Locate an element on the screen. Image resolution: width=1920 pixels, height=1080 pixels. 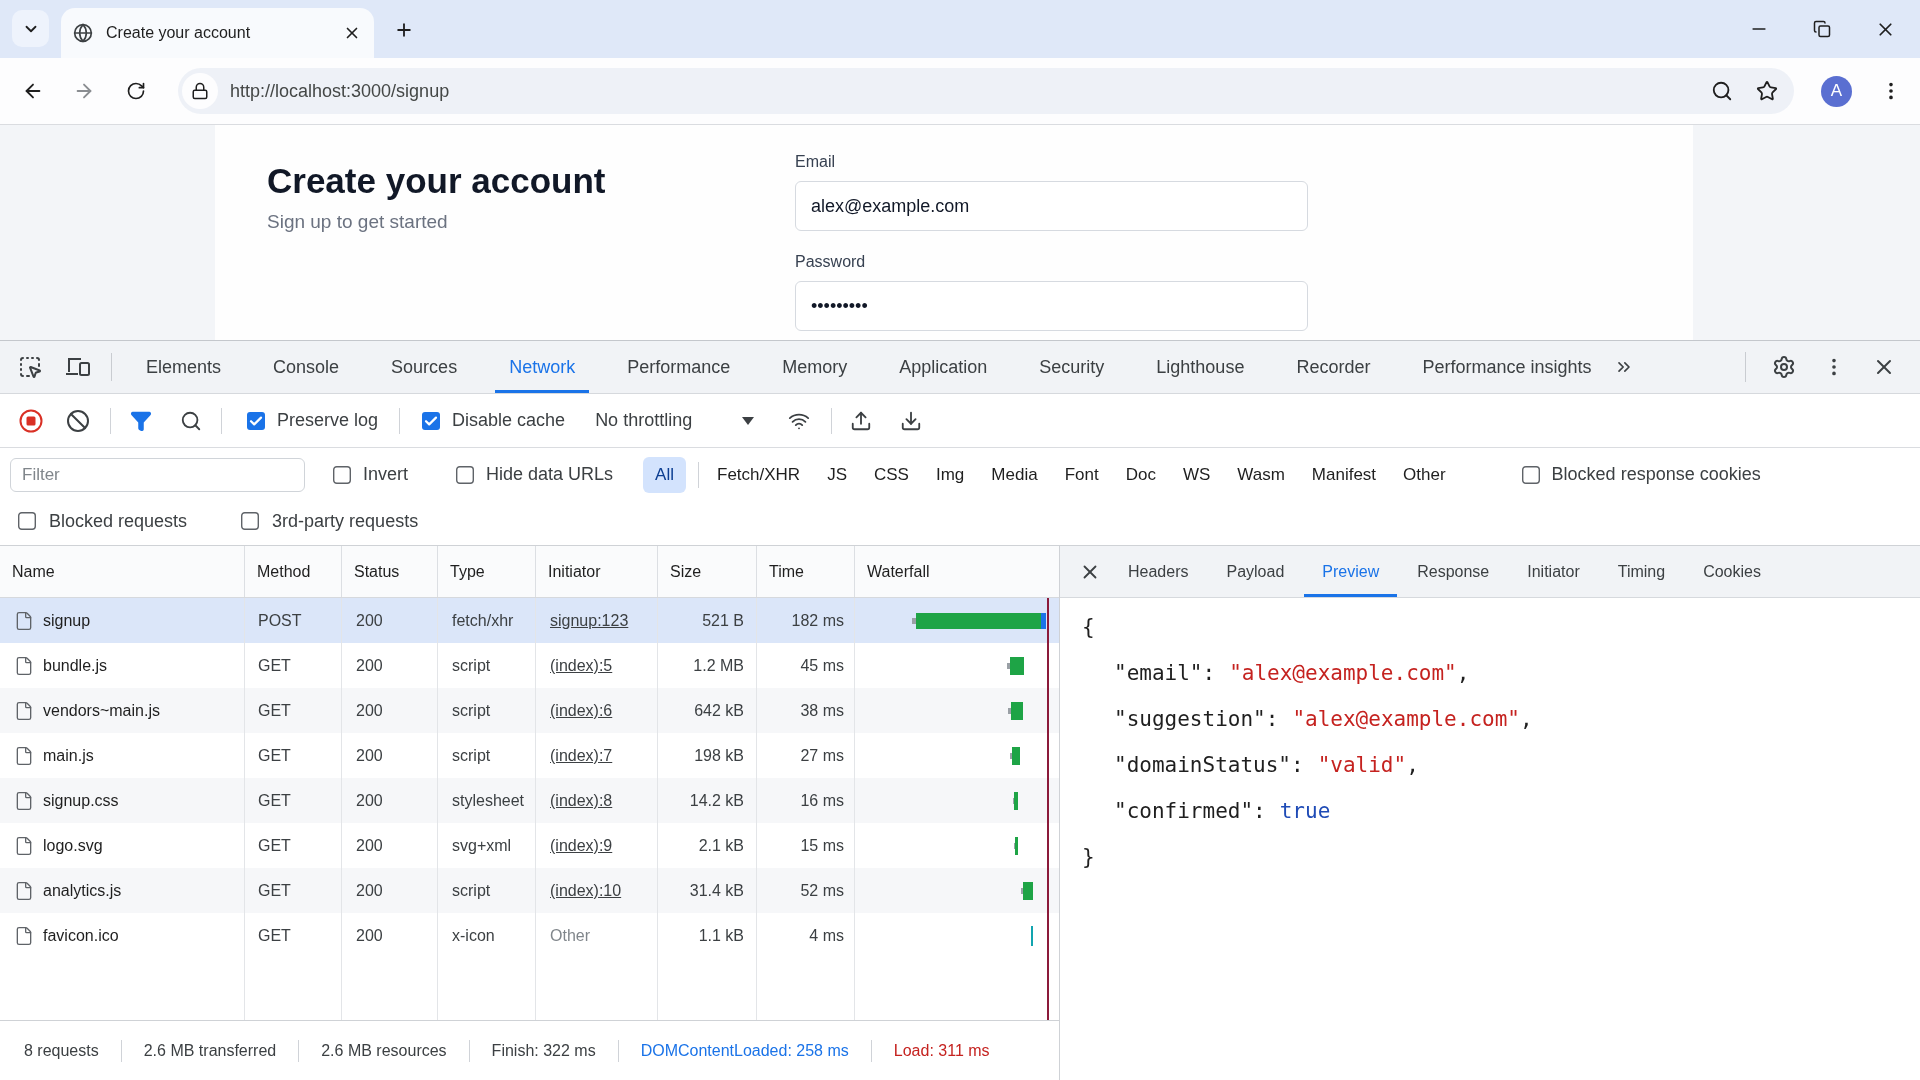
column-header: Size is located at coordinates (707, 571).